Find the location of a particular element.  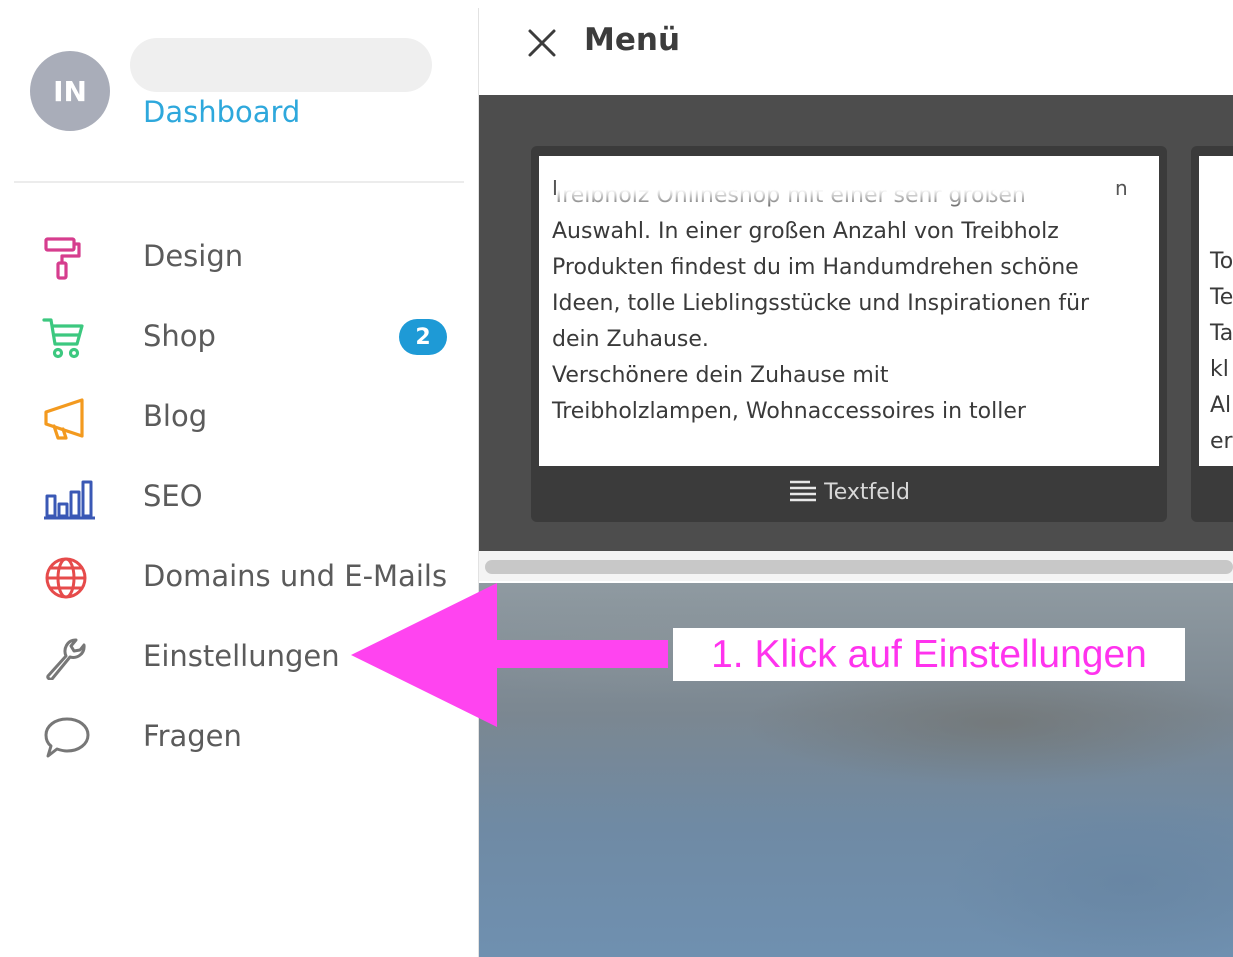

sidebar-item-label: Blog is located at coordinates (175, 416).